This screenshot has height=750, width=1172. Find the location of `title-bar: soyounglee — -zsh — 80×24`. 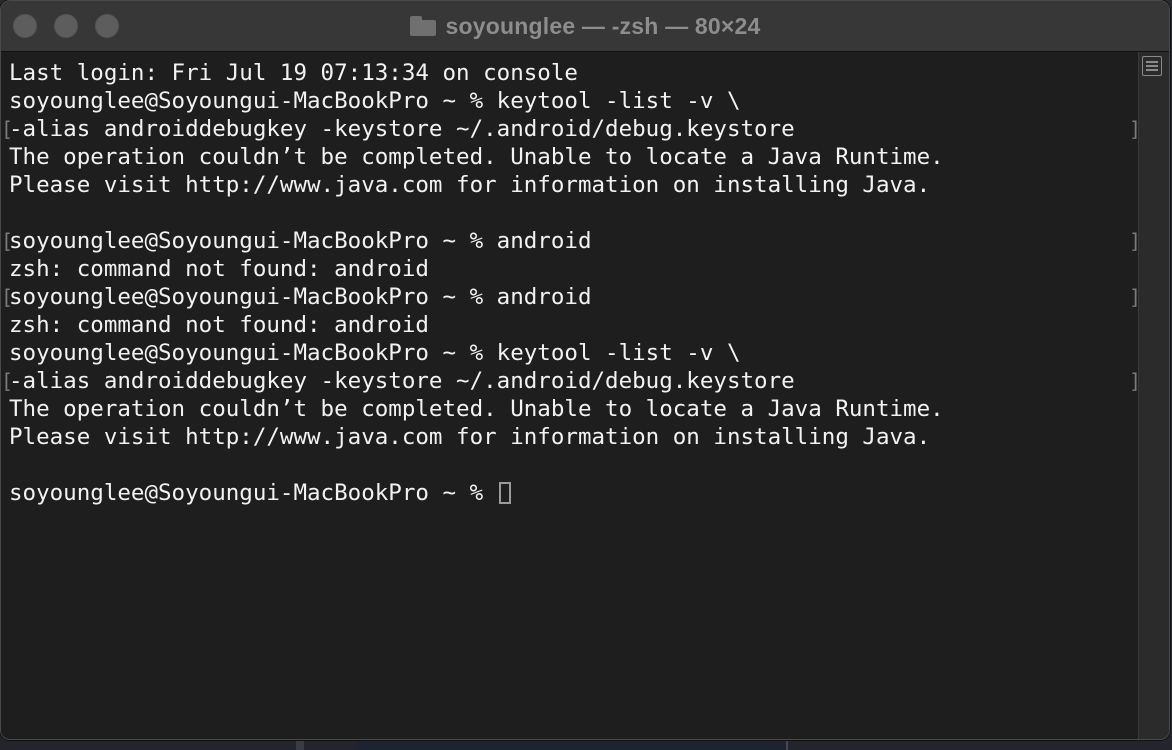

title-bar: soyounglee — -zsh — 80×24 is located at coordinates (585, 26).